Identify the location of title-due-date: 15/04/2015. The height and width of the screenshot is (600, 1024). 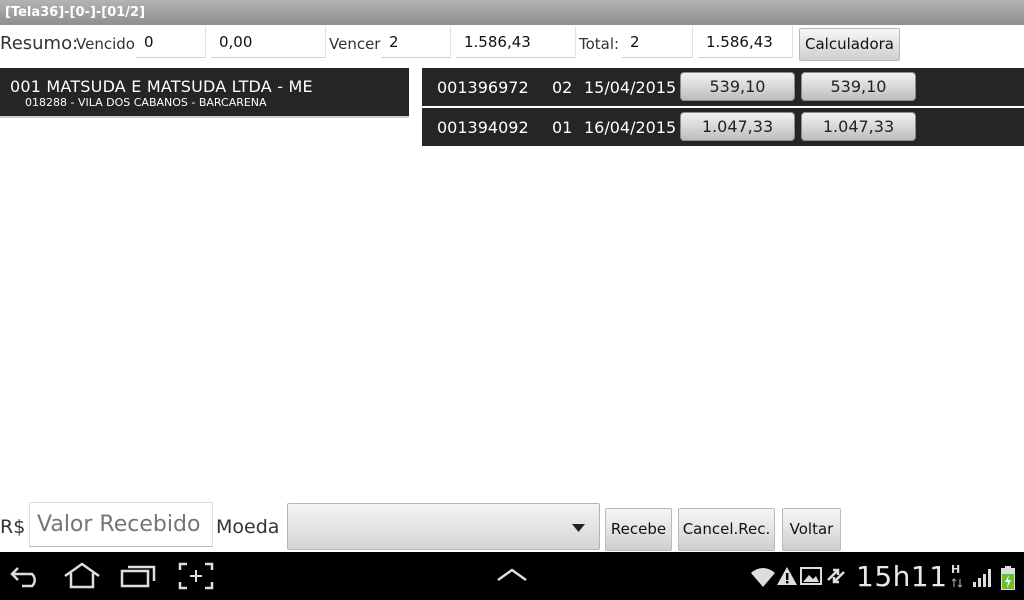
(630, 87).